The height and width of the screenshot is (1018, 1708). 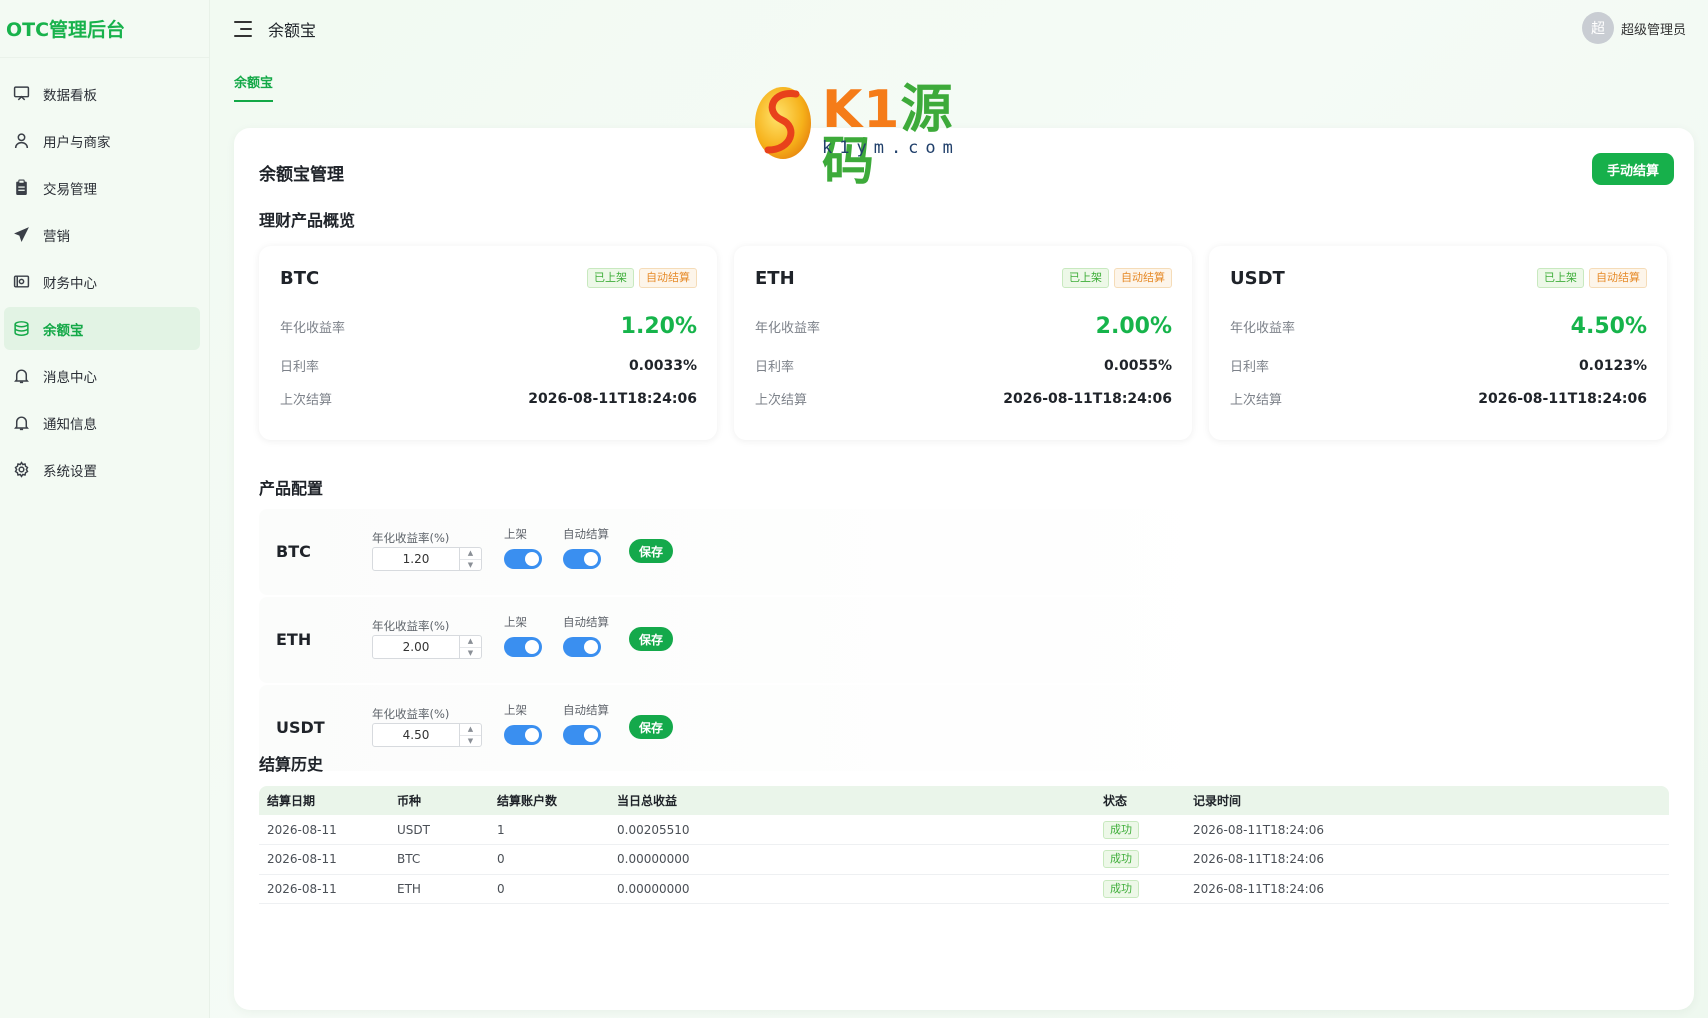 What do you see at coordinates (292, 30) in the screenshot?
I see `page-title: 余额宝` at bounding box center [292, 30].